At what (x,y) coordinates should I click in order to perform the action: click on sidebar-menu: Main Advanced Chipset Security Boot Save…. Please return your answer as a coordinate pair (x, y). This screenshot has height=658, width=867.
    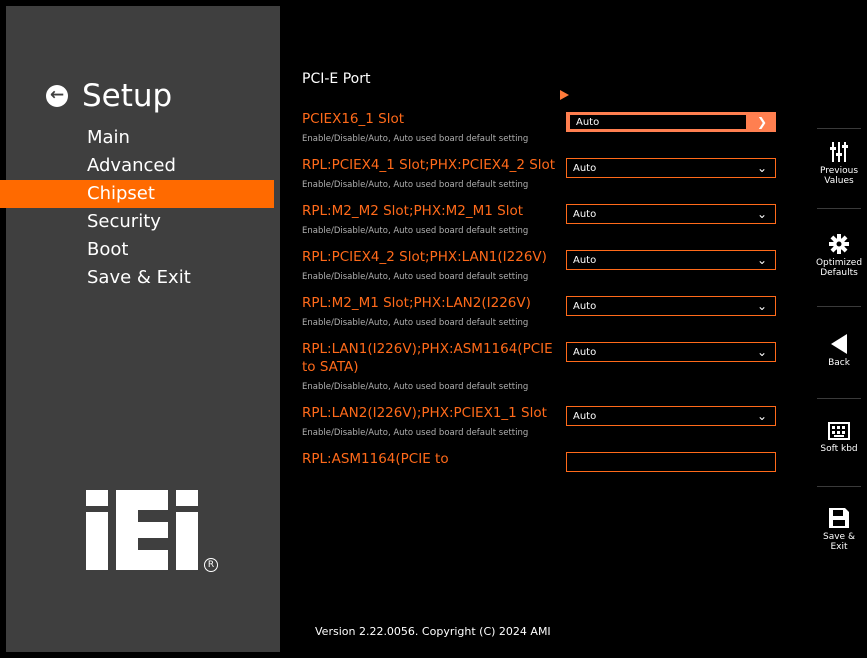
    Looking at the image, I should click on (137, 208).